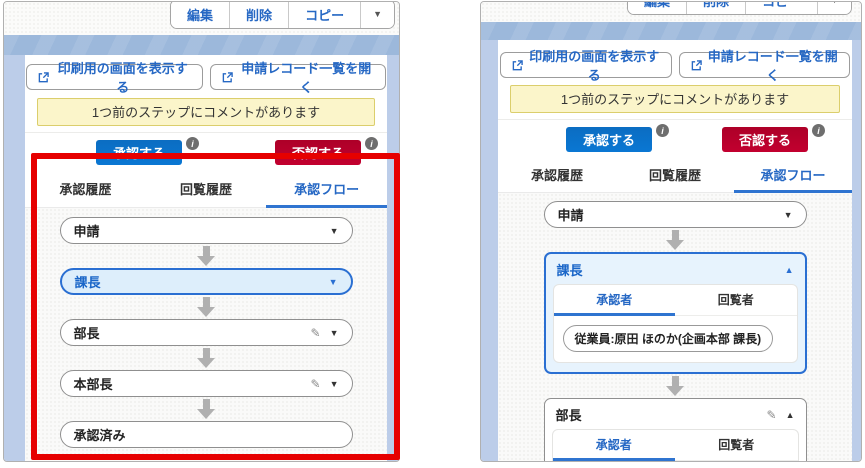 This screenshot has height=468, width=865. I want to click on flow-step-label: 承認済み, so click(99, 435).